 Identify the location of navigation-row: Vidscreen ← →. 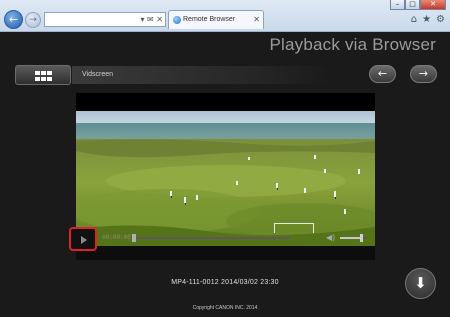
(225, 75).